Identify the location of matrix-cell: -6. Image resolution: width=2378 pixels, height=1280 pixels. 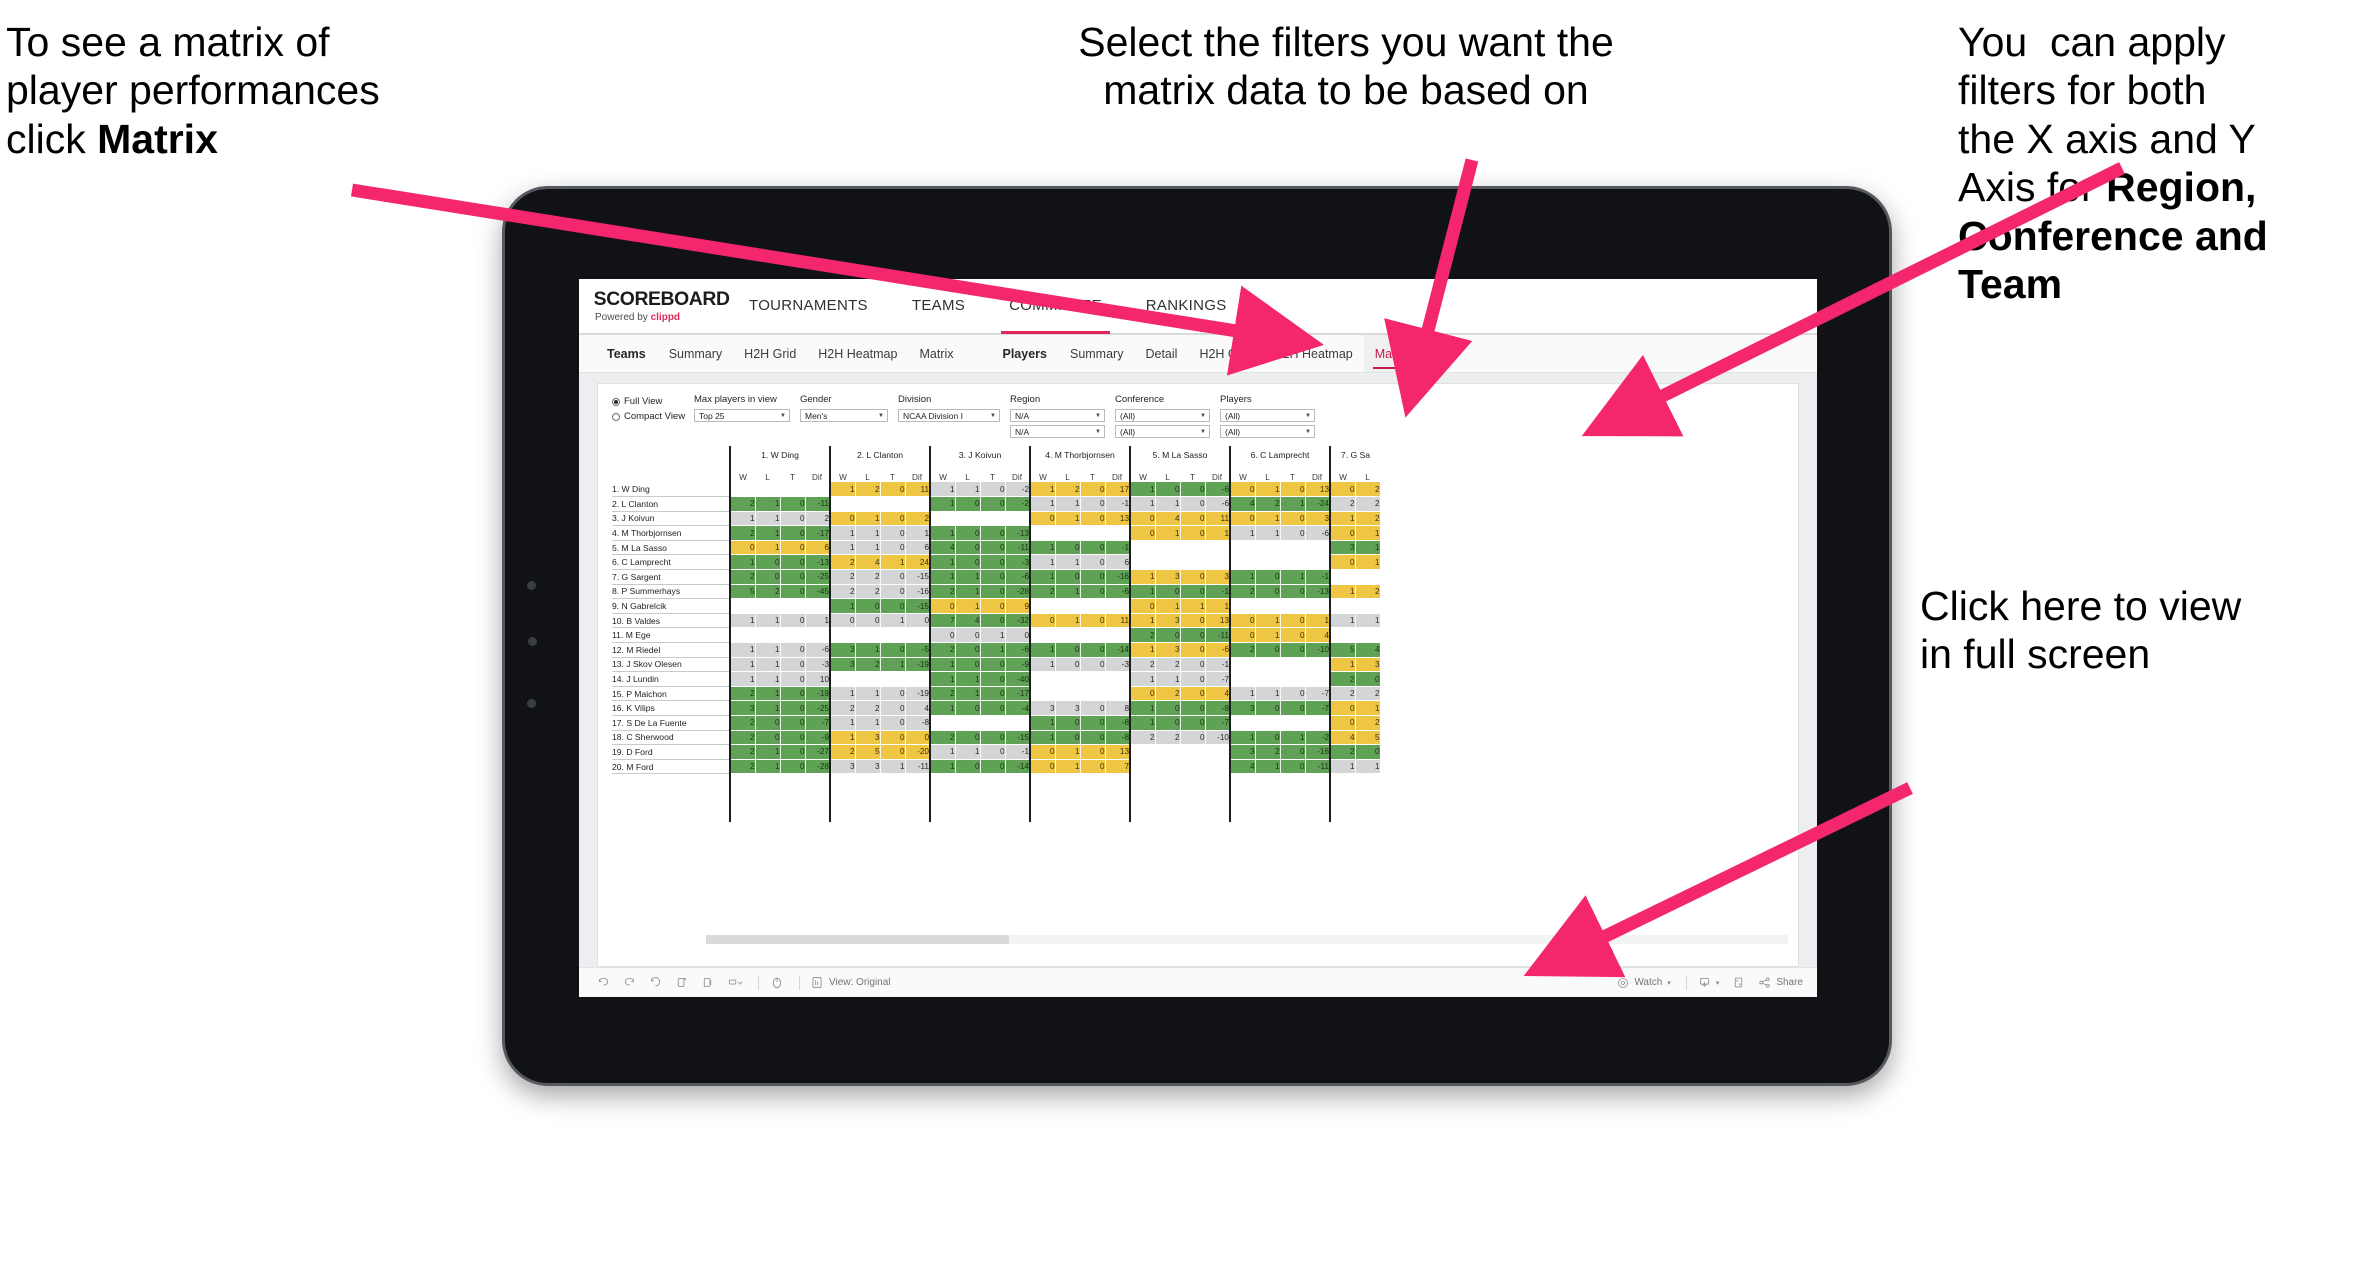
(1018, 650).